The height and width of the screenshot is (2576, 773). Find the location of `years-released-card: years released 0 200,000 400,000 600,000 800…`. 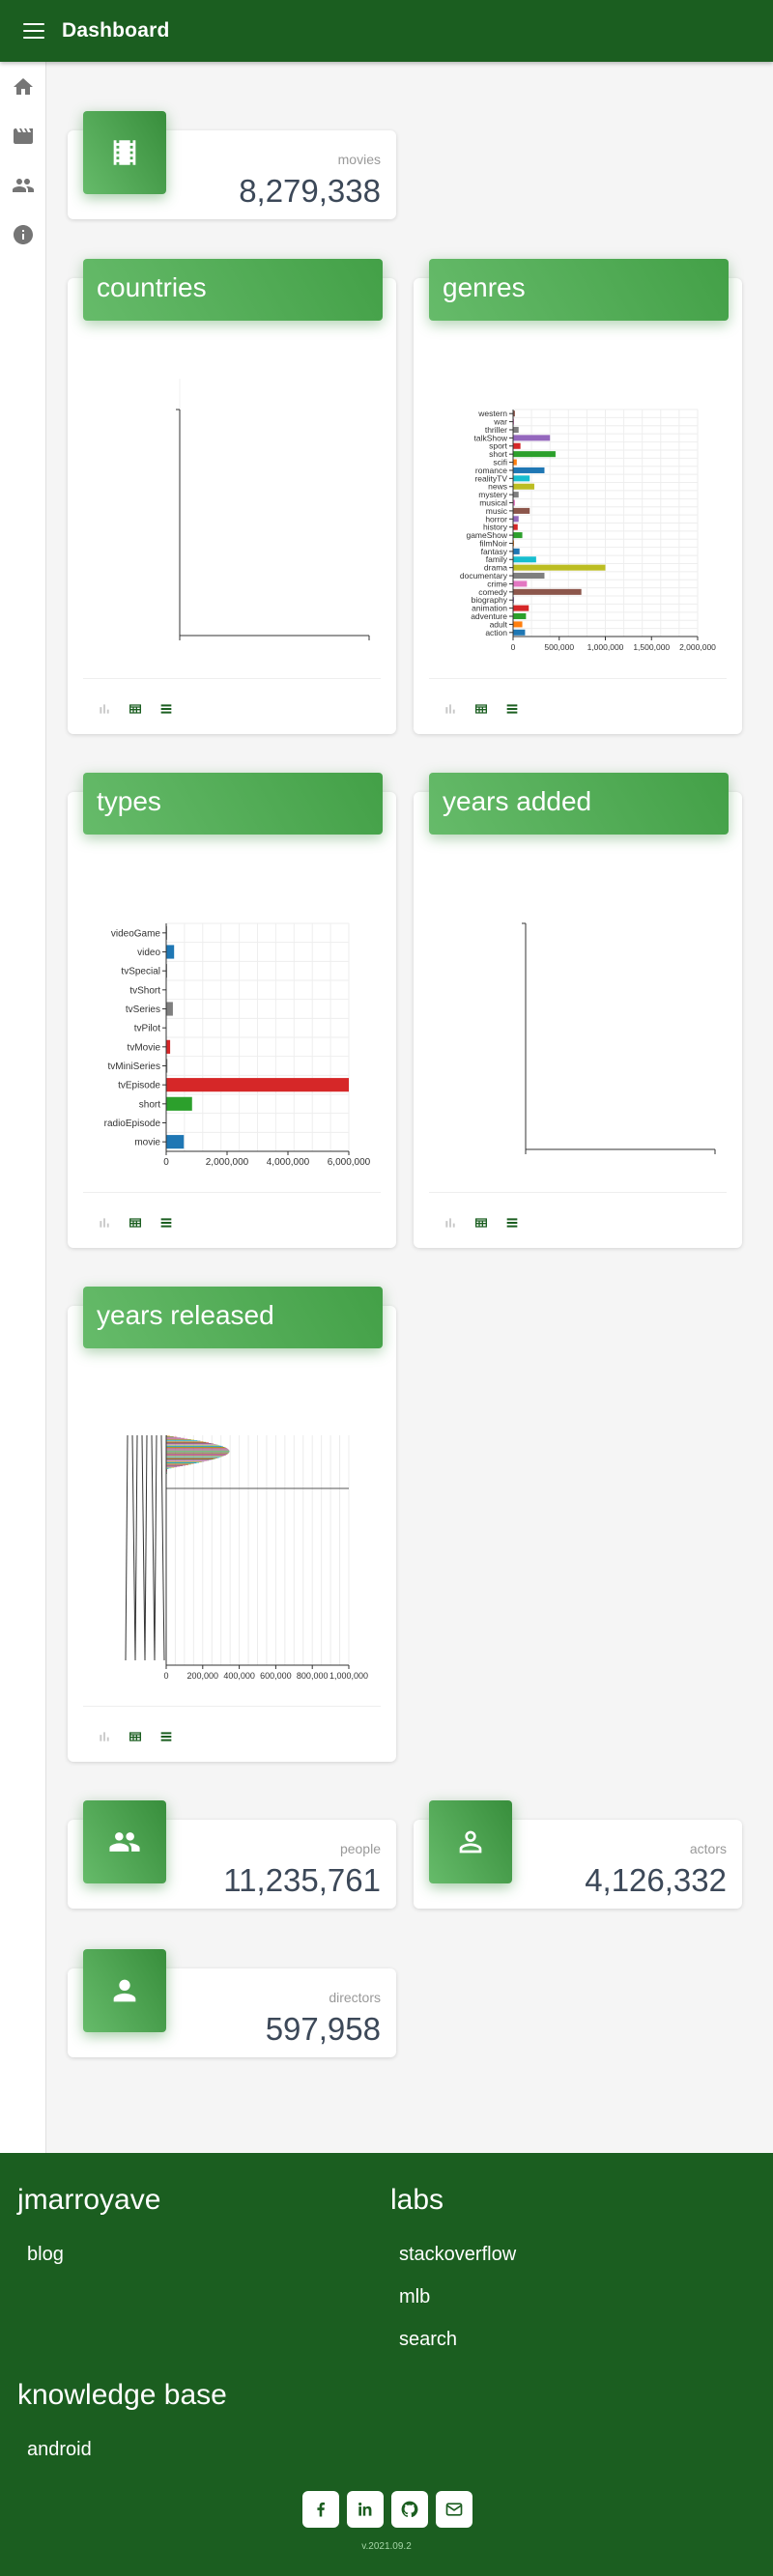

years-released-card: years released 0 200,000 400,000 600,000 800… is located at coordinates (232, 1524).